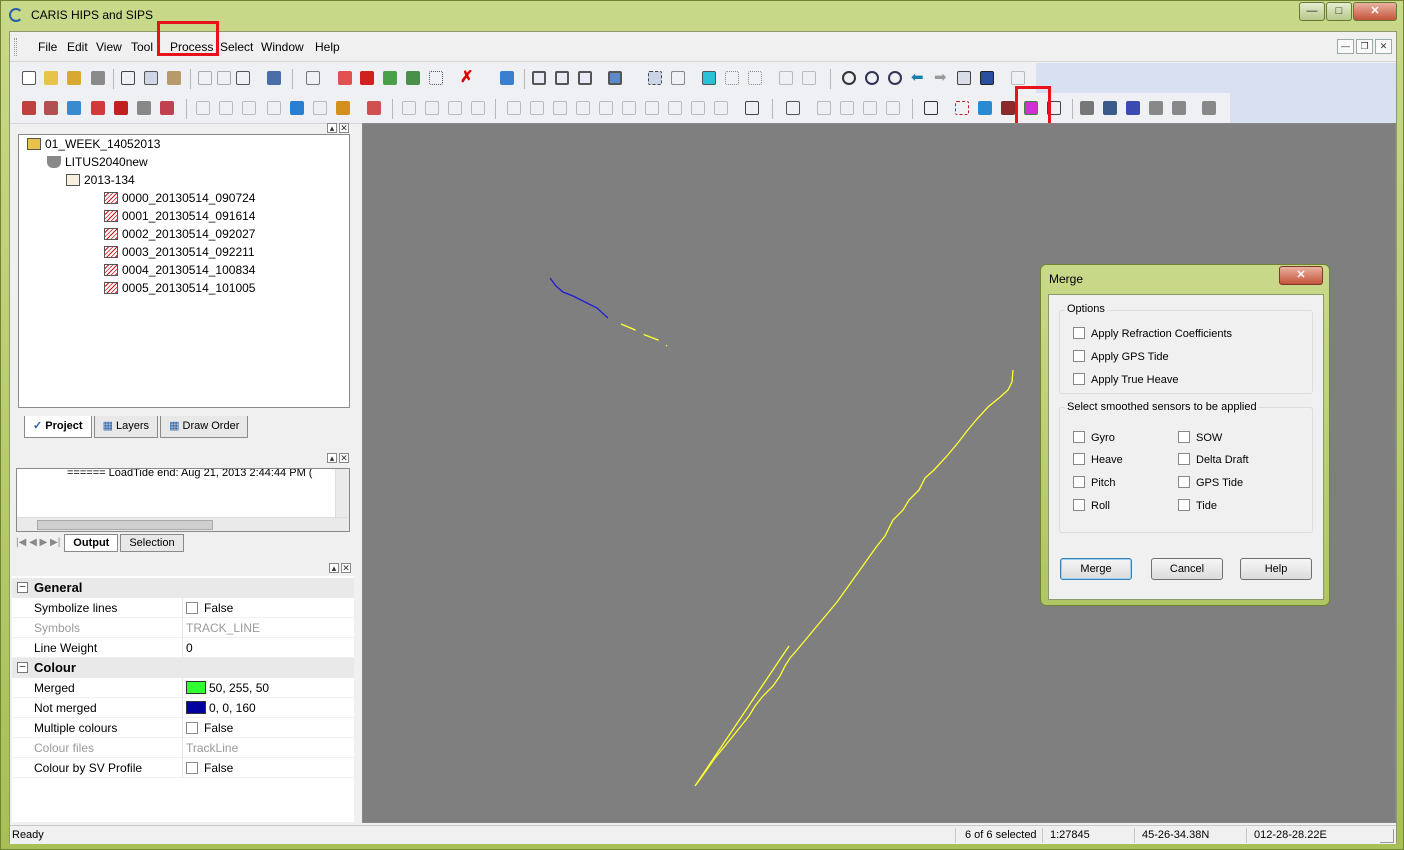  I want to click on ship-icon, so click(367, 78).